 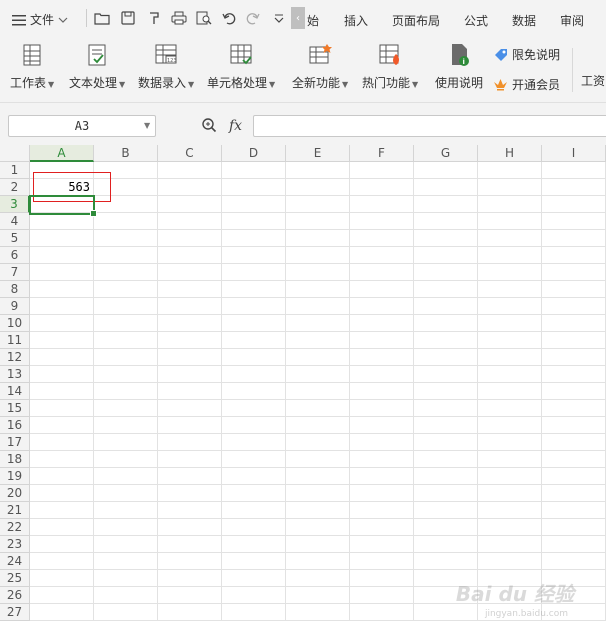 I want to click on save-icon, so click(x=128, y=18).